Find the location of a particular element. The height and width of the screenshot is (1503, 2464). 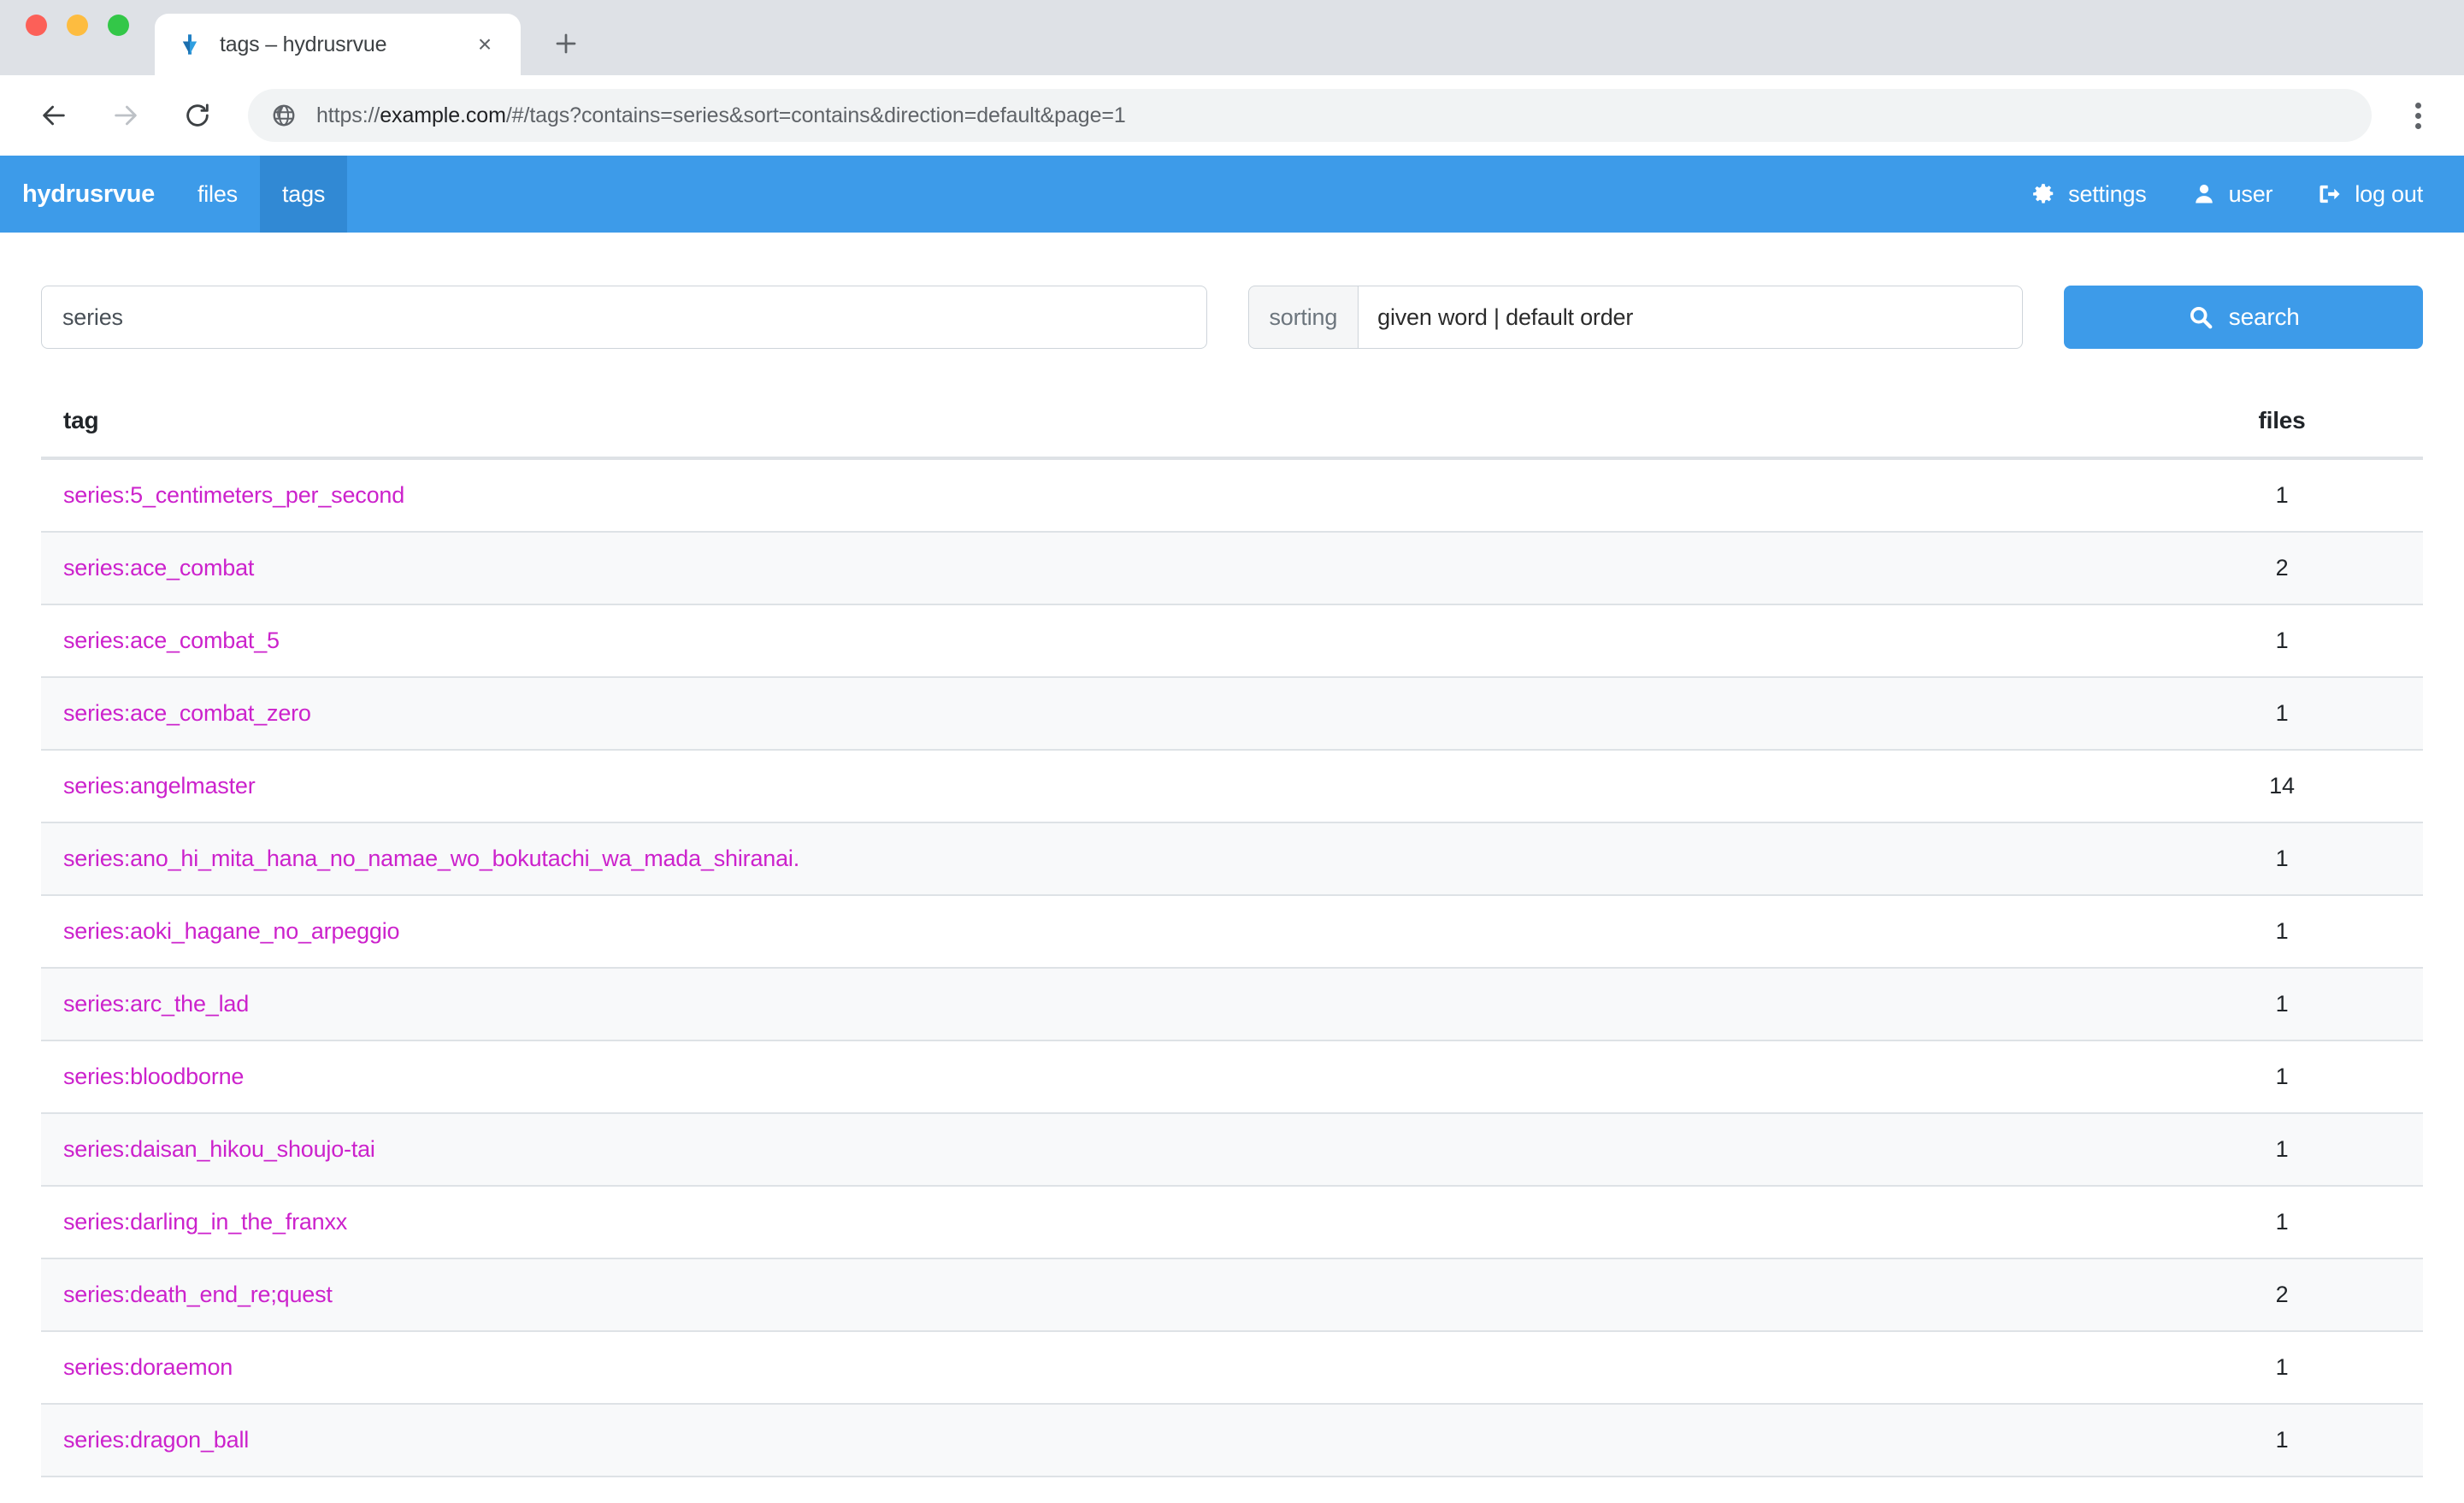

tag-cell: series:arc_the_lad is located at coordinates (1091, 1005).